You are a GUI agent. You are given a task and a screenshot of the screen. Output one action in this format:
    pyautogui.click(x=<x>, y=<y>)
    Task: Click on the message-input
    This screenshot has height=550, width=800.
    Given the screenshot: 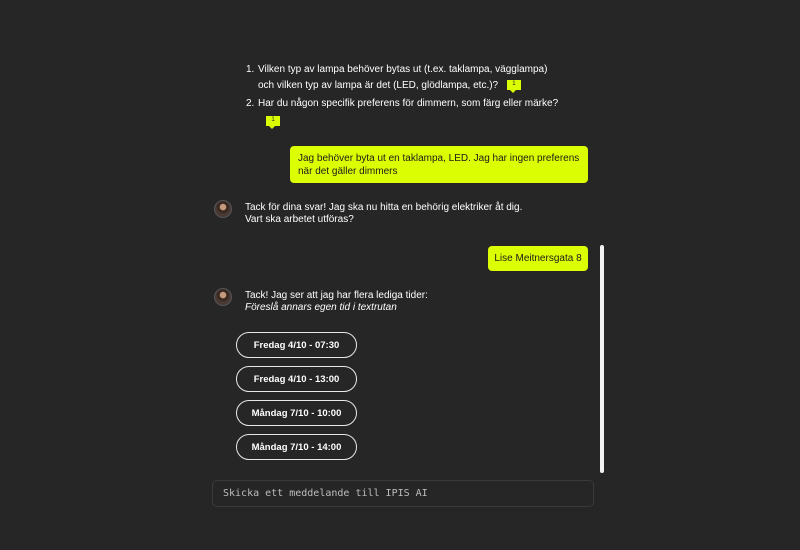 What is the action you would take?
    pyautogui.click(x=403, y=493)
    